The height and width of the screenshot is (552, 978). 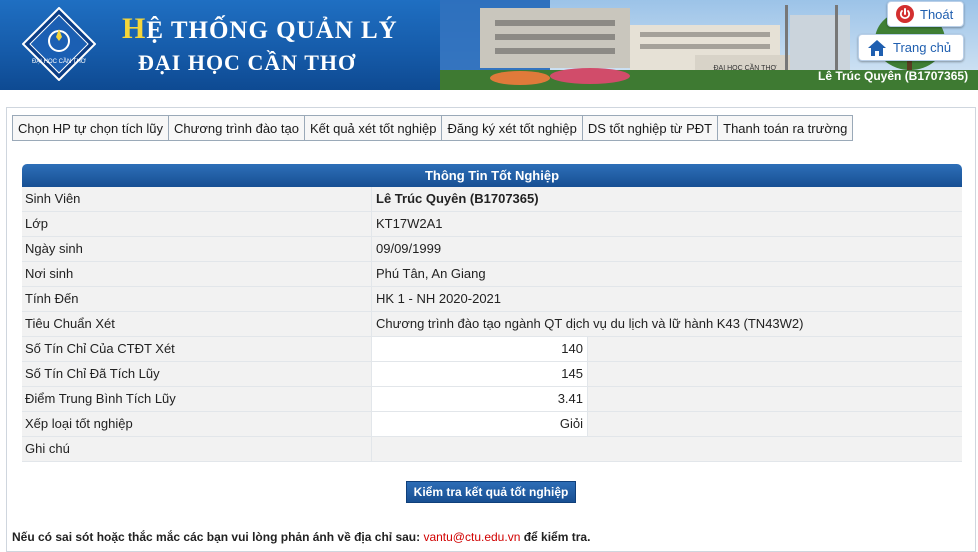 What do you see at coordinates (59, 44) in the screenshot?
I see `ctu-logo: ĐẠI HỌC CẦN THƠ` at bounding box center [59, 44].